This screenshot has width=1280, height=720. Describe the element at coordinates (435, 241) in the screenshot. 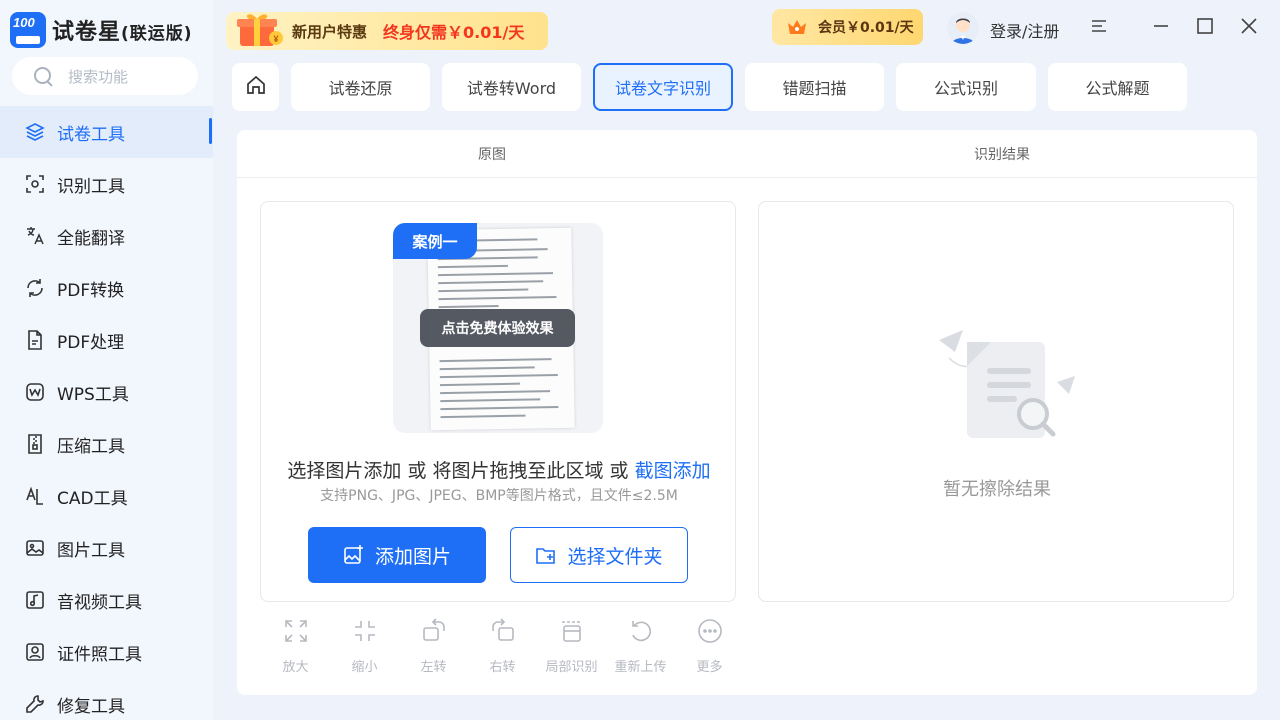

I see `sample-tag: 案例一` at that location.